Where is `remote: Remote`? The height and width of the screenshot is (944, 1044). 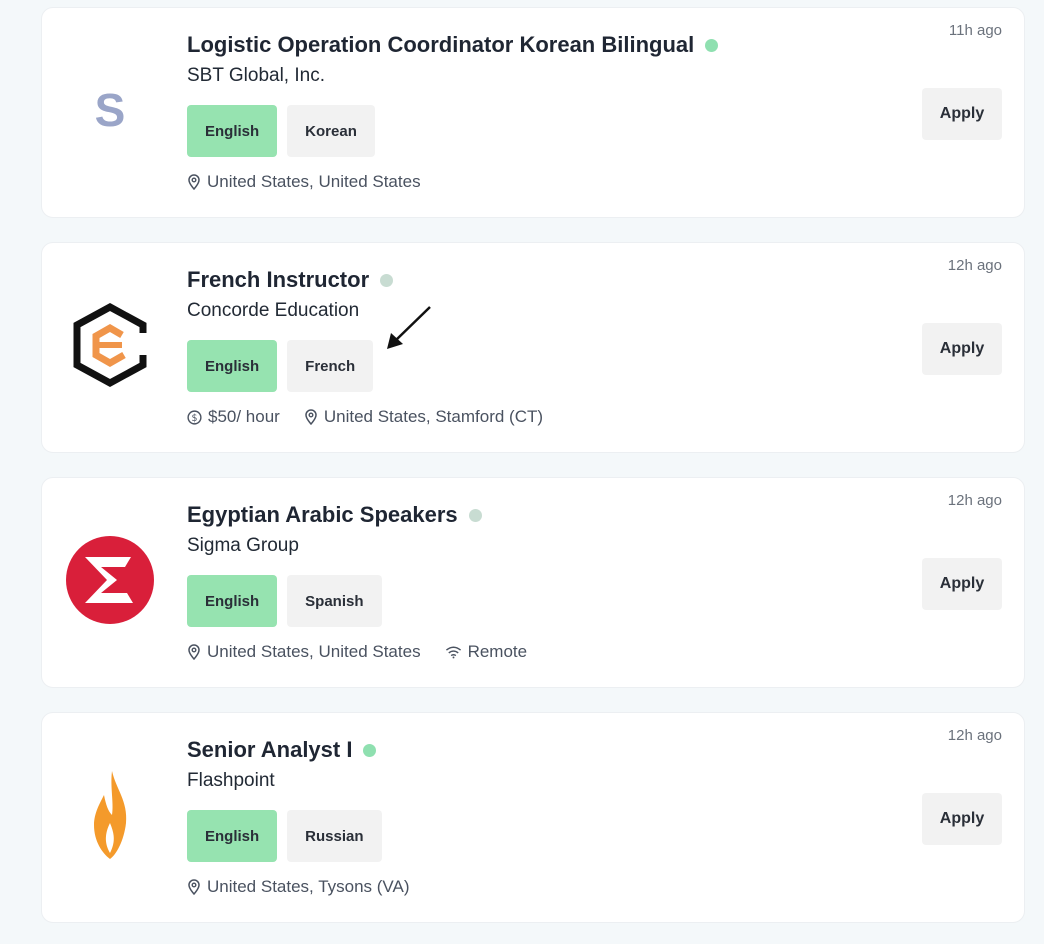 remote: Remote is located at coordinates (486, 652).